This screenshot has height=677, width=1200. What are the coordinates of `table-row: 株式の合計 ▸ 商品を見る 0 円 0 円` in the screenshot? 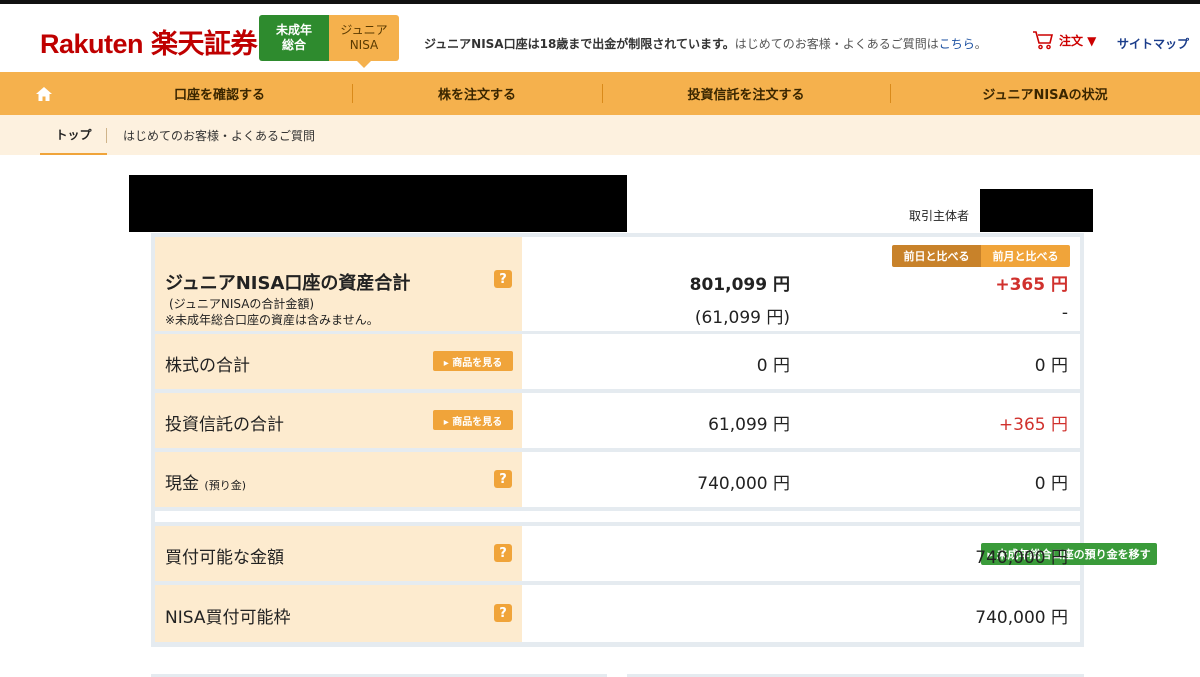 It's located at (617, 361).